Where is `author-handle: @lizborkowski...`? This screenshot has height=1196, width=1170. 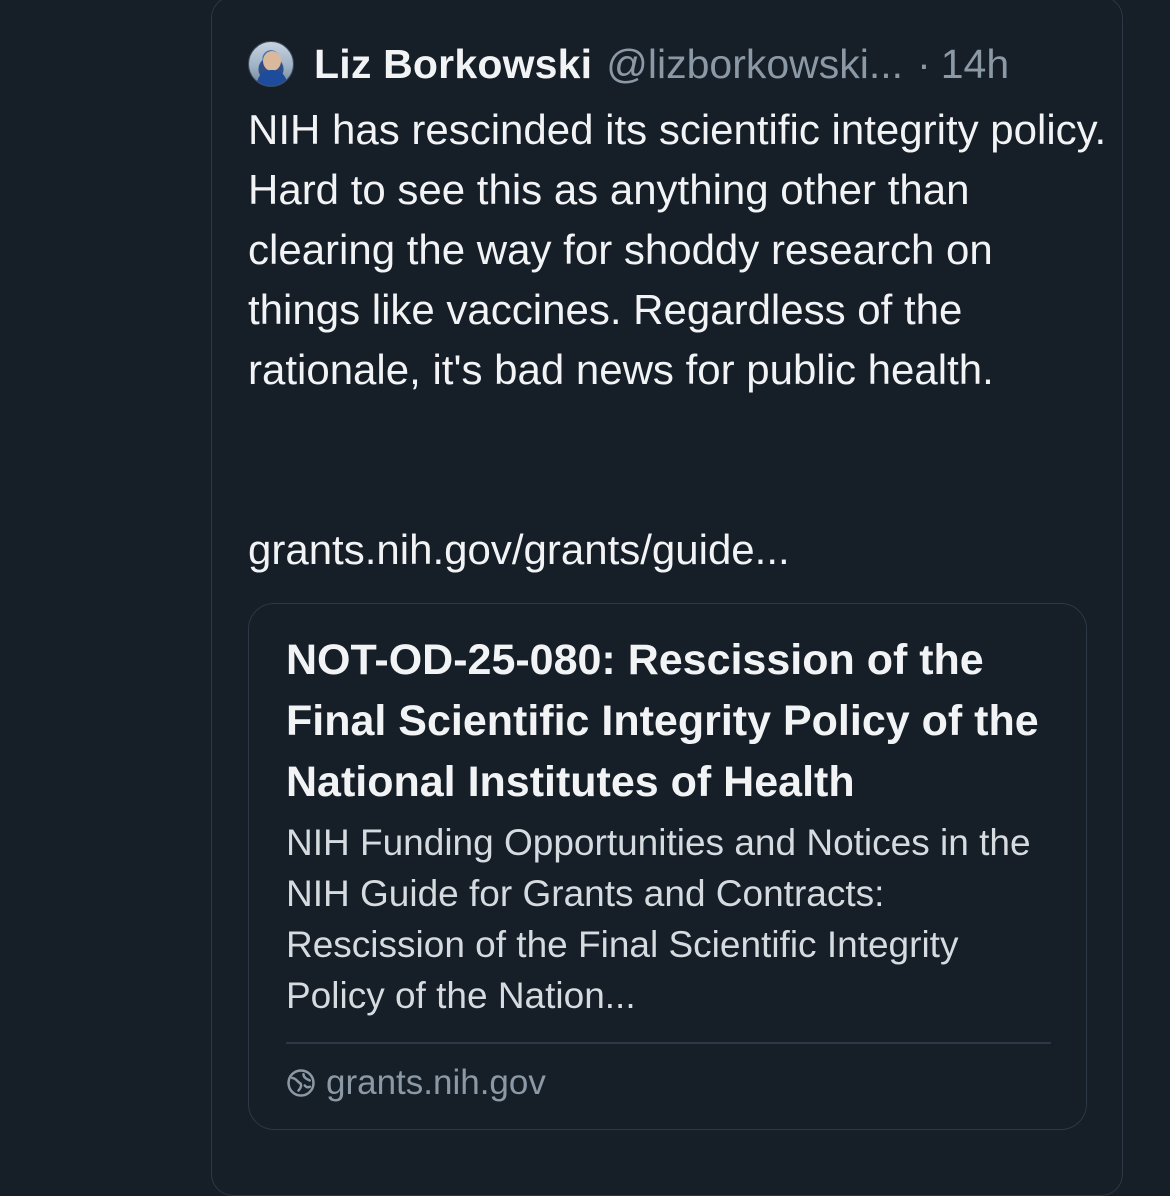
author-handle: @lizborkowski... is located at coordinates (754, 64).